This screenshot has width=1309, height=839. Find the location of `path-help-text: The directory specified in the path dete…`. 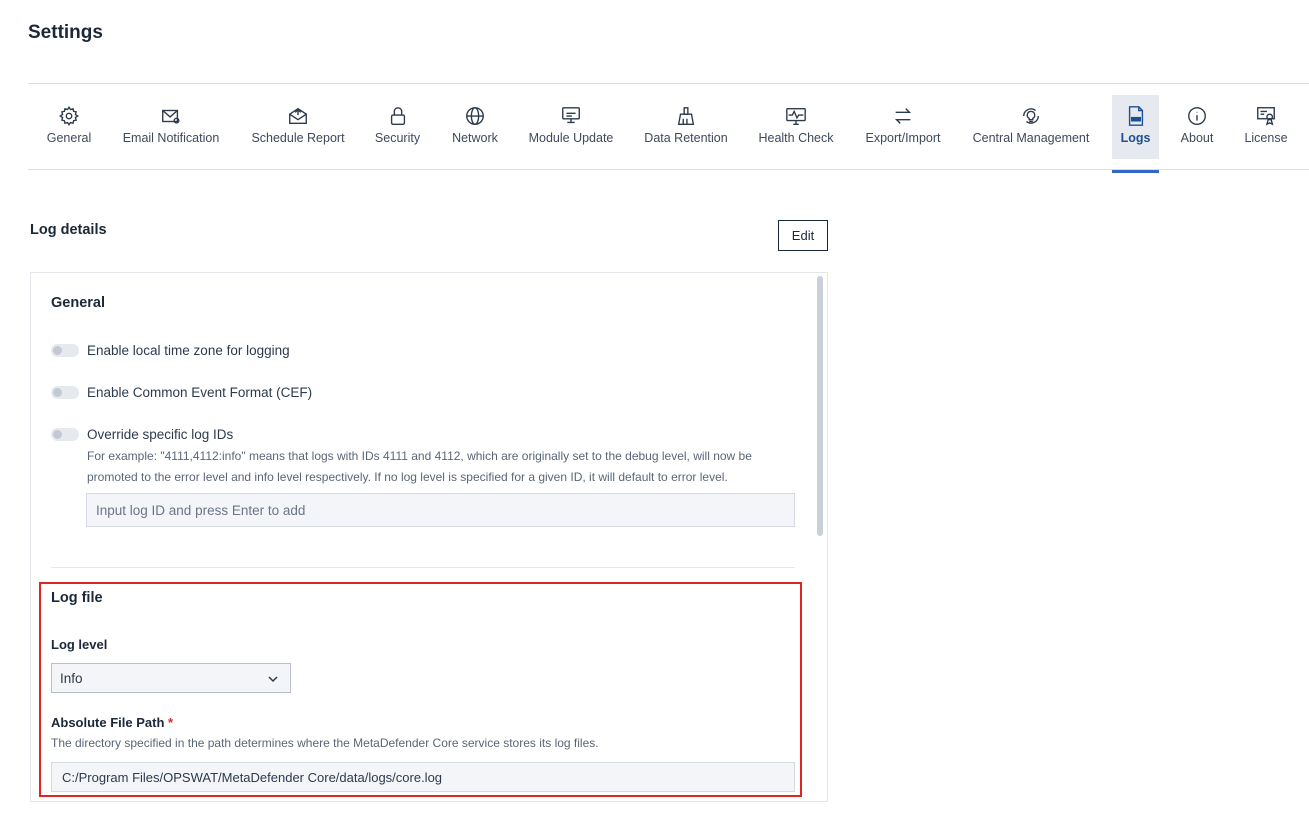

path-help-text: The directory specified in the path dete… is located at coordinates (325, 743).